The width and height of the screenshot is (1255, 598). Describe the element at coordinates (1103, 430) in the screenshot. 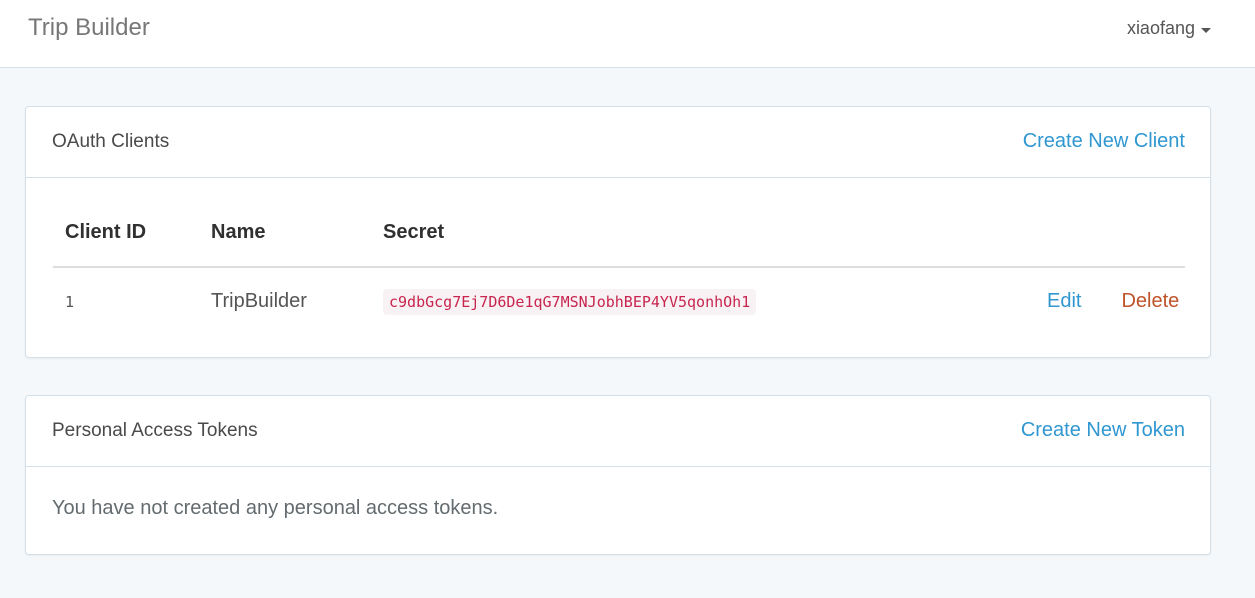

I see `create-new-token-link: Create New Token` at that location.